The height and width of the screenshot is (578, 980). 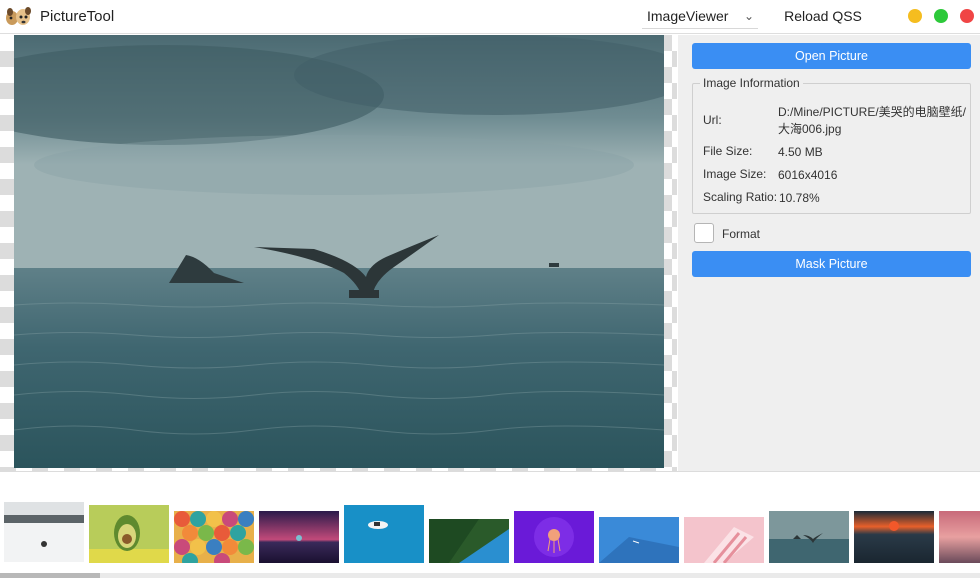 I want to click on thumbnail-scrollbar, so click(x=490, y=575).